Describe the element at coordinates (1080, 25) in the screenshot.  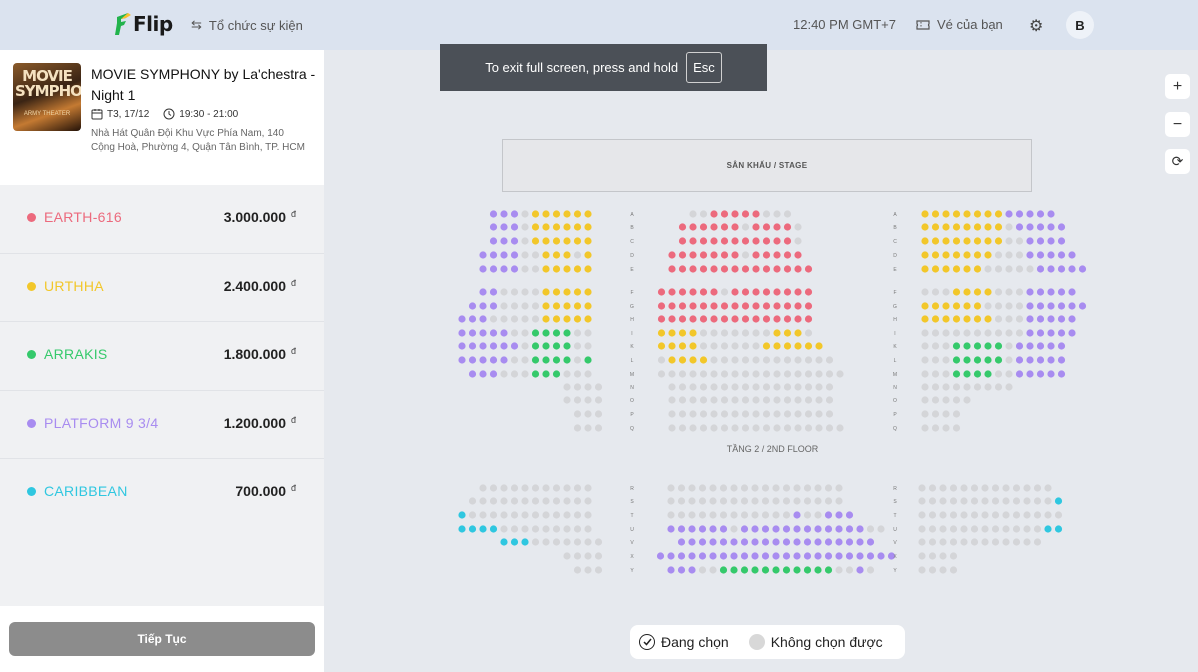
I see `user-avatar: B` at that location.